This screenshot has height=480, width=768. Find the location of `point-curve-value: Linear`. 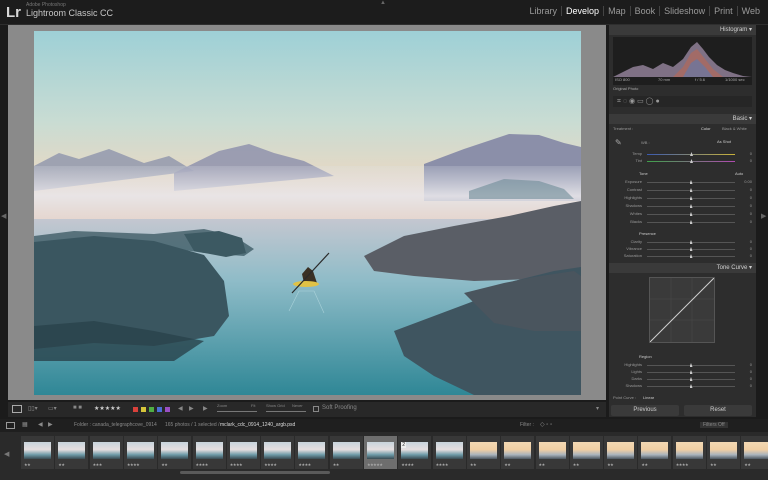

point-curve-value: Linear is located at coordinates (648, 397).